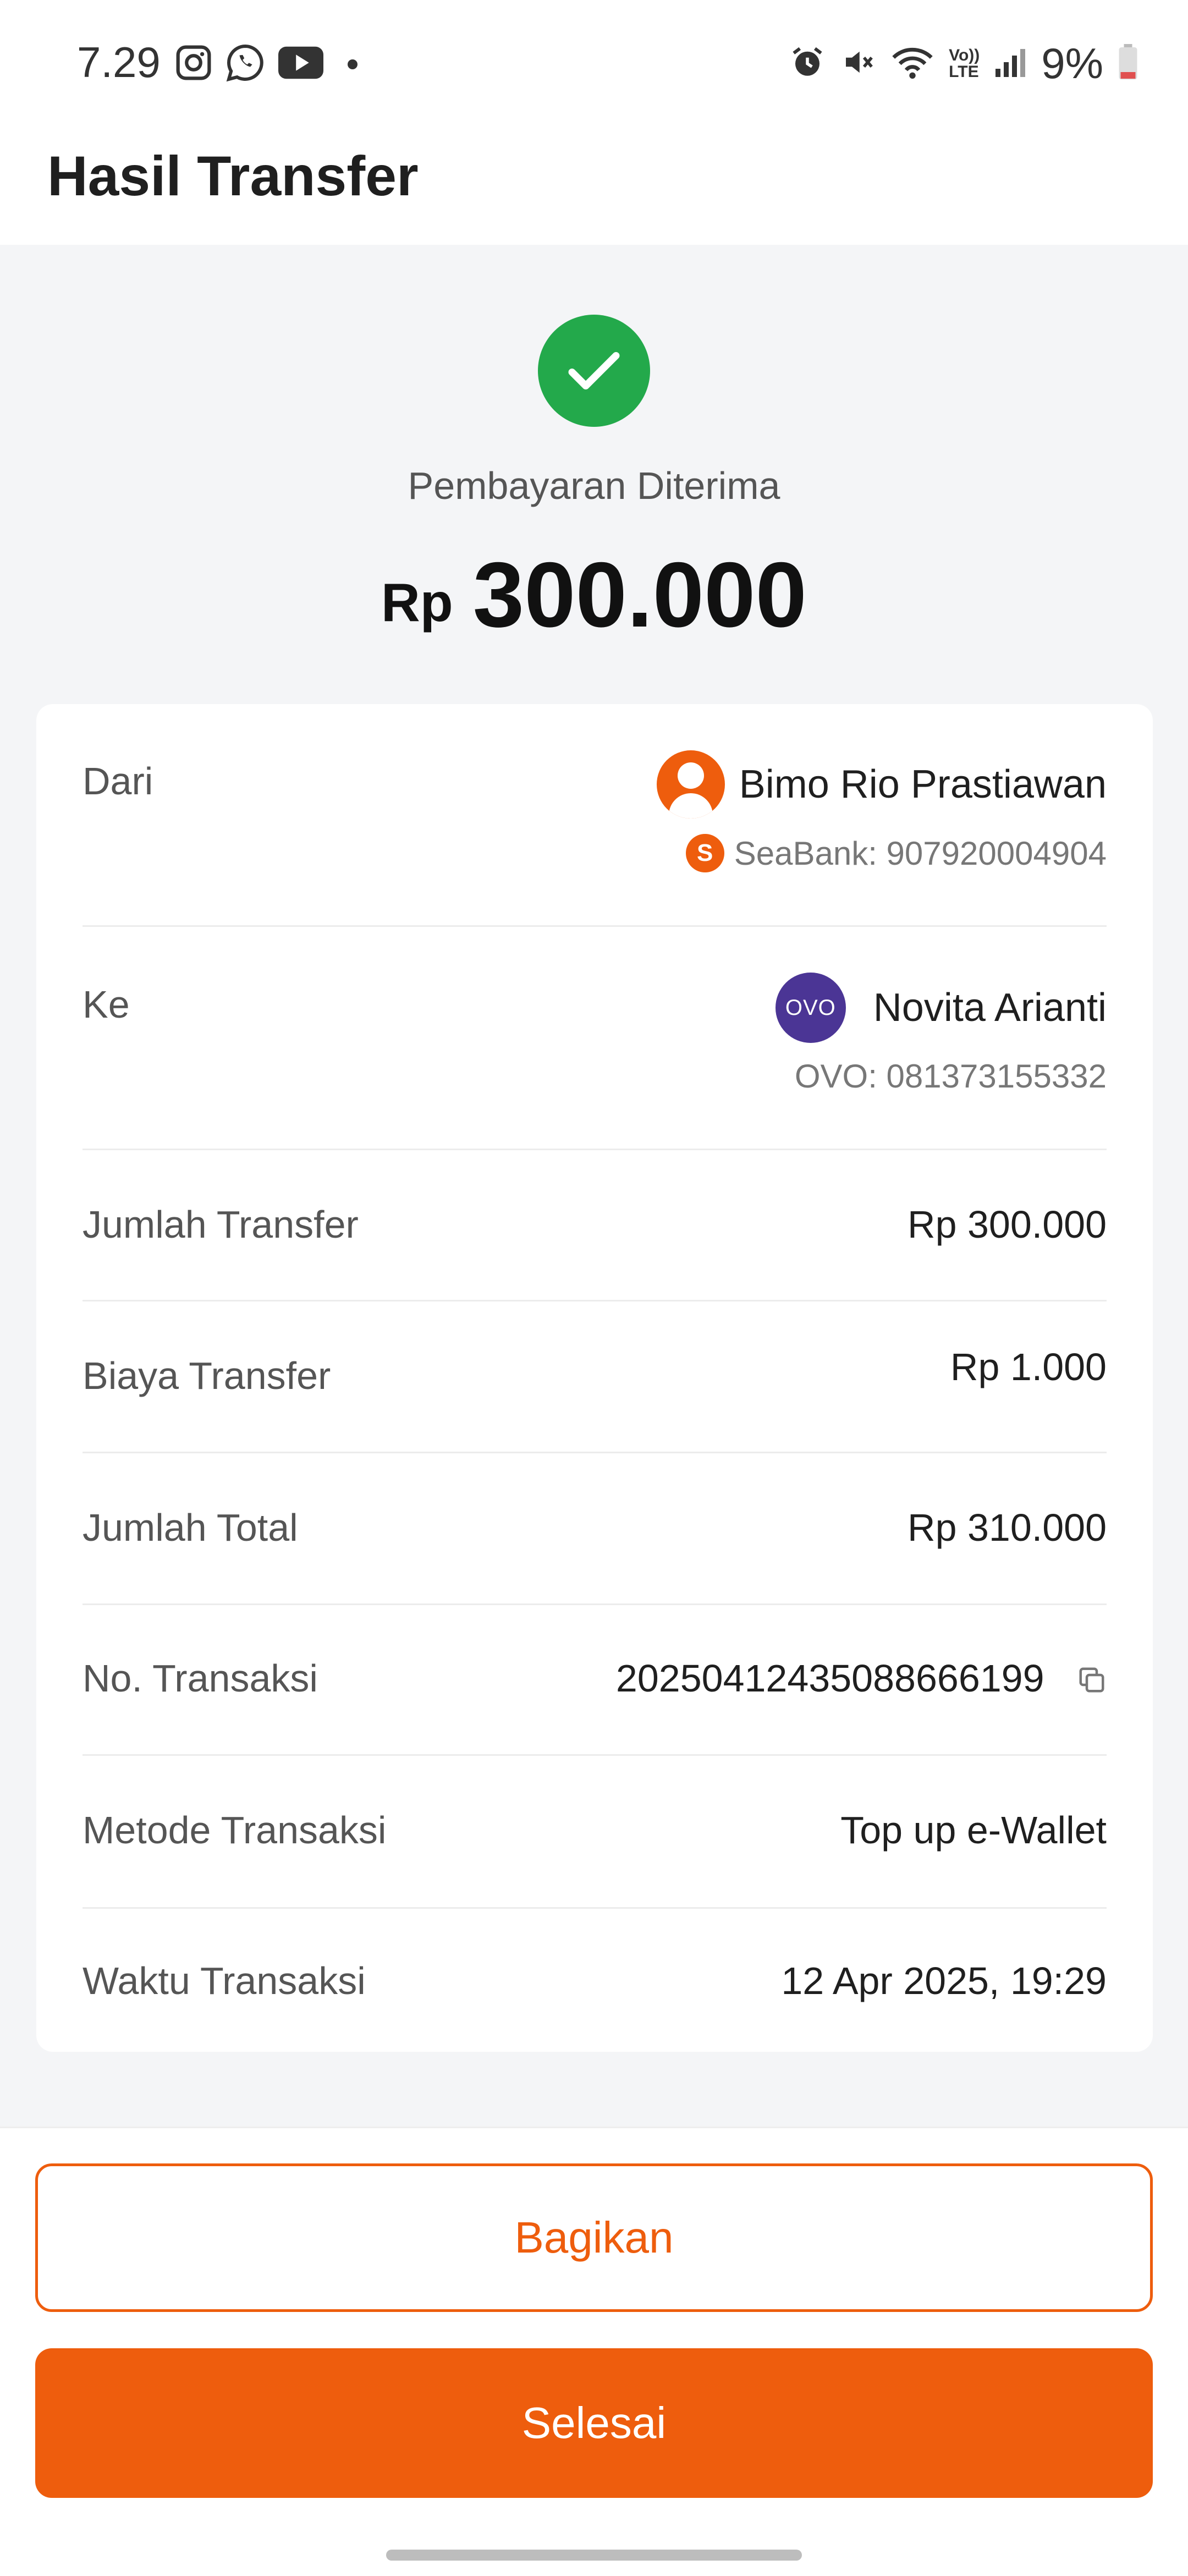  Describe the element at coordinates (691, 784) in the screenshot. I see `sender-avatar` at that location.